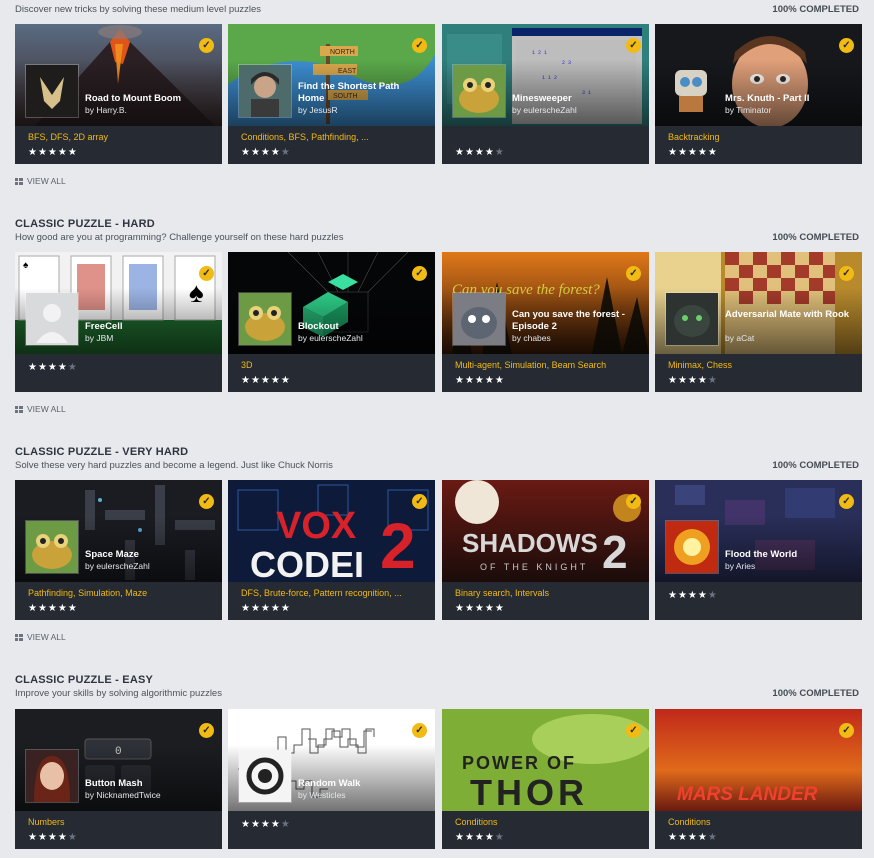  Describe the element at coordinates (482, 593) in the screenshot. I see `tag: Binary search` at that location.